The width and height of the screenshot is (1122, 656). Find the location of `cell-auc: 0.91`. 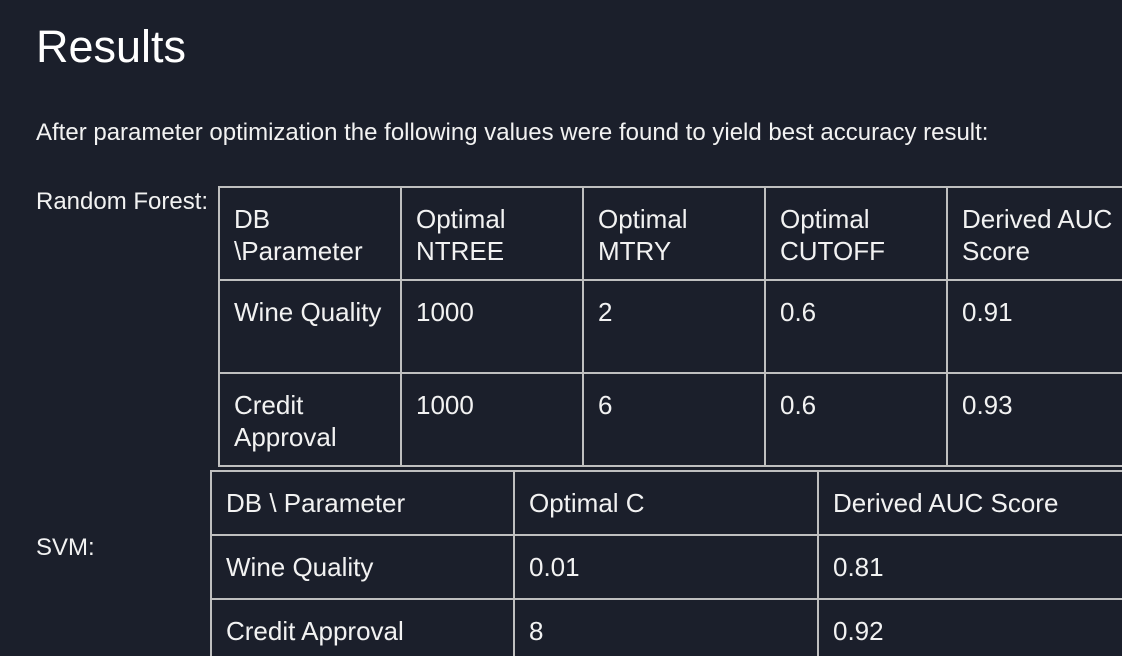

cell-auc: 0.91 is located at coordinates (1034, 326).